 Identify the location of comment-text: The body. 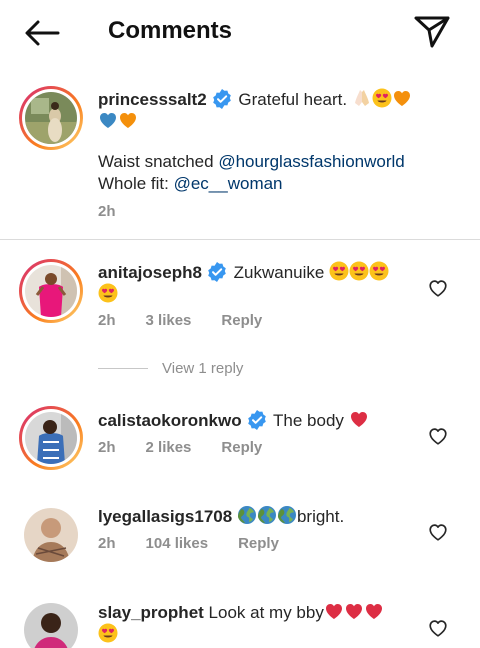
(308, 420).